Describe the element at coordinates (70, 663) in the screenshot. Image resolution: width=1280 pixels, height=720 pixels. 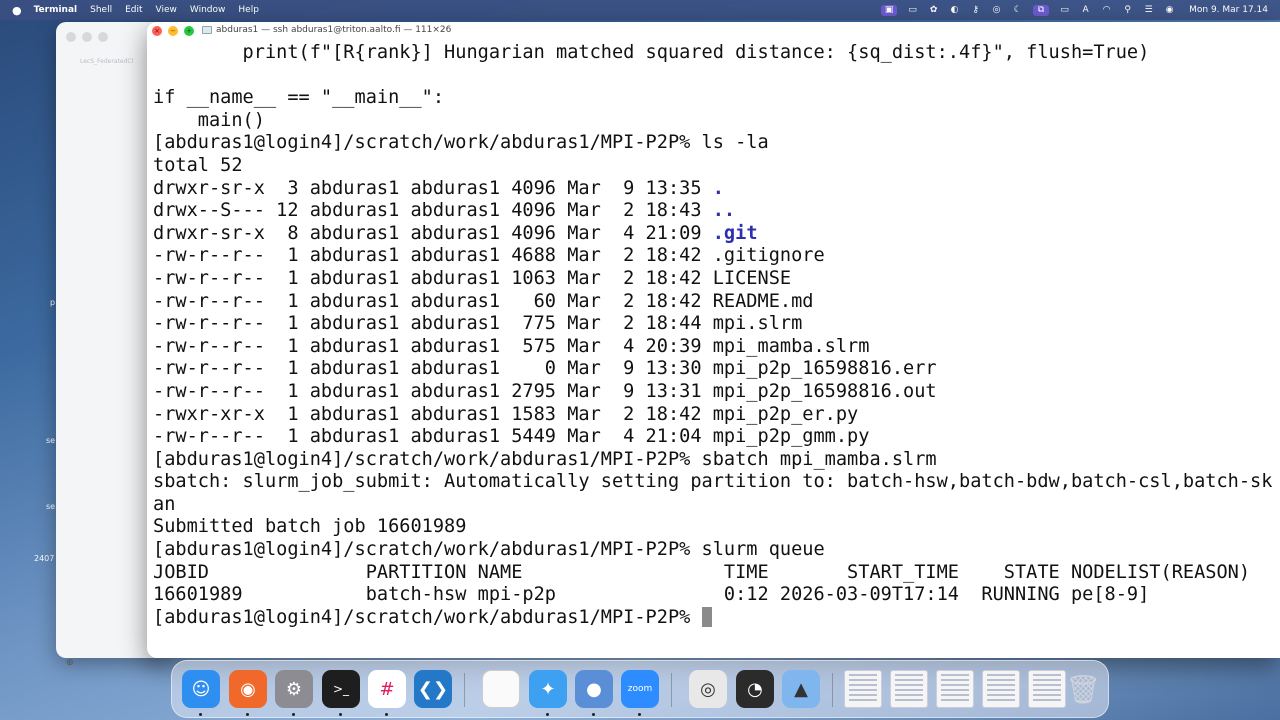
I see `plus-icon: ⊕` at that location.